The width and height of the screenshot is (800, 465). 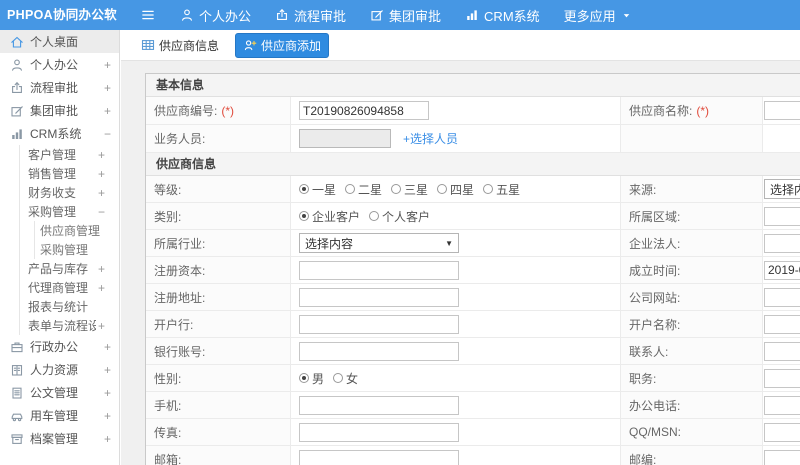 I want to click on category-radio-1: 企业客户, so click(x=329, y=216).